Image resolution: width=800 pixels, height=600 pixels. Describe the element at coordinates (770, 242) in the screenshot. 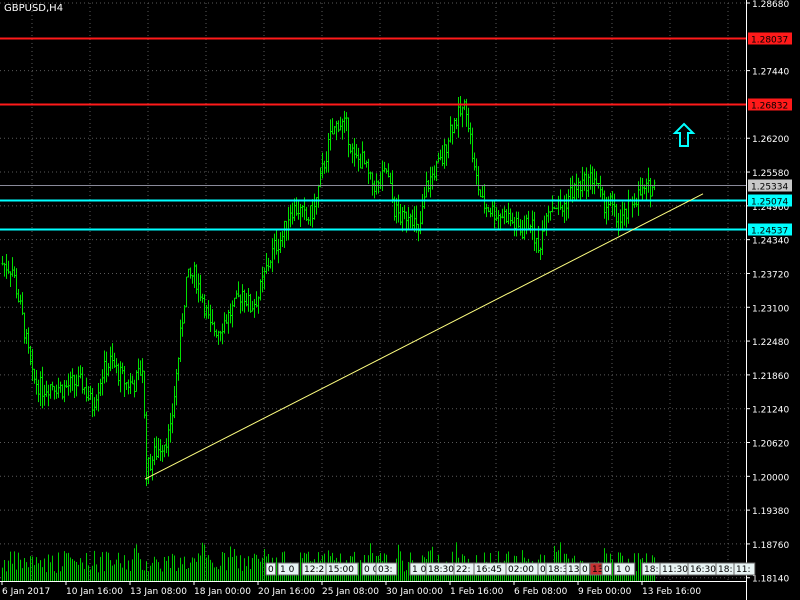

I see `y-tick-label: 1.24340` at that location.